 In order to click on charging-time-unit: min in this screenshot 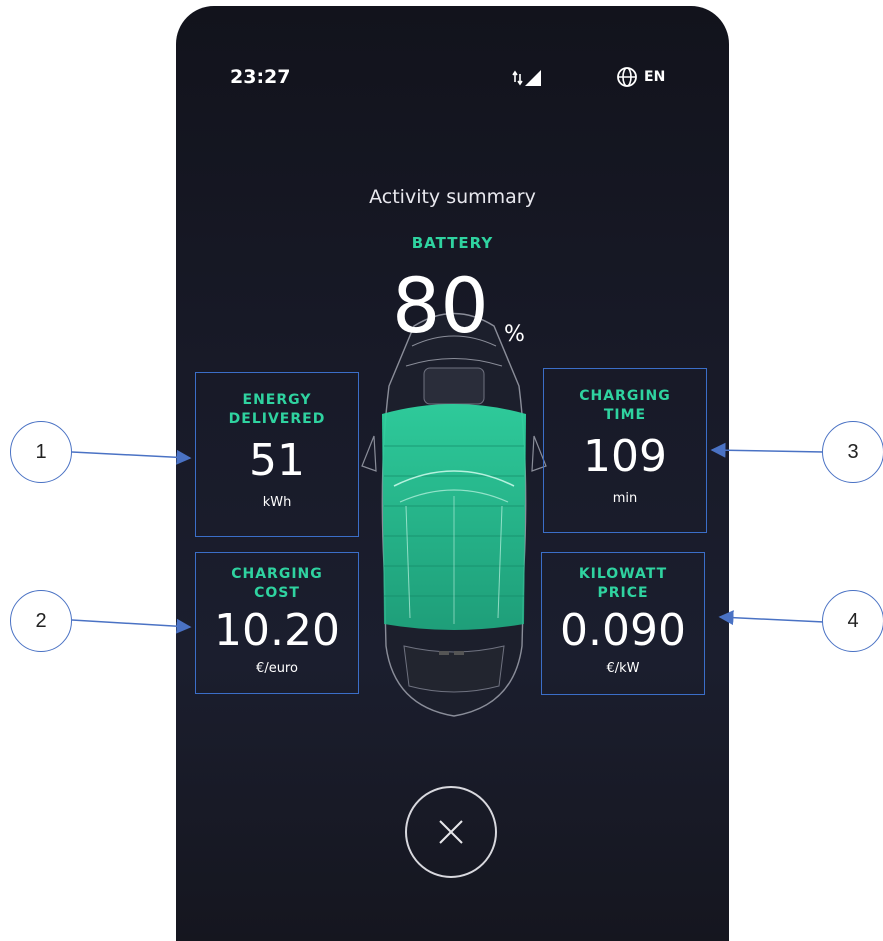, I will do `click(625, 498)`.